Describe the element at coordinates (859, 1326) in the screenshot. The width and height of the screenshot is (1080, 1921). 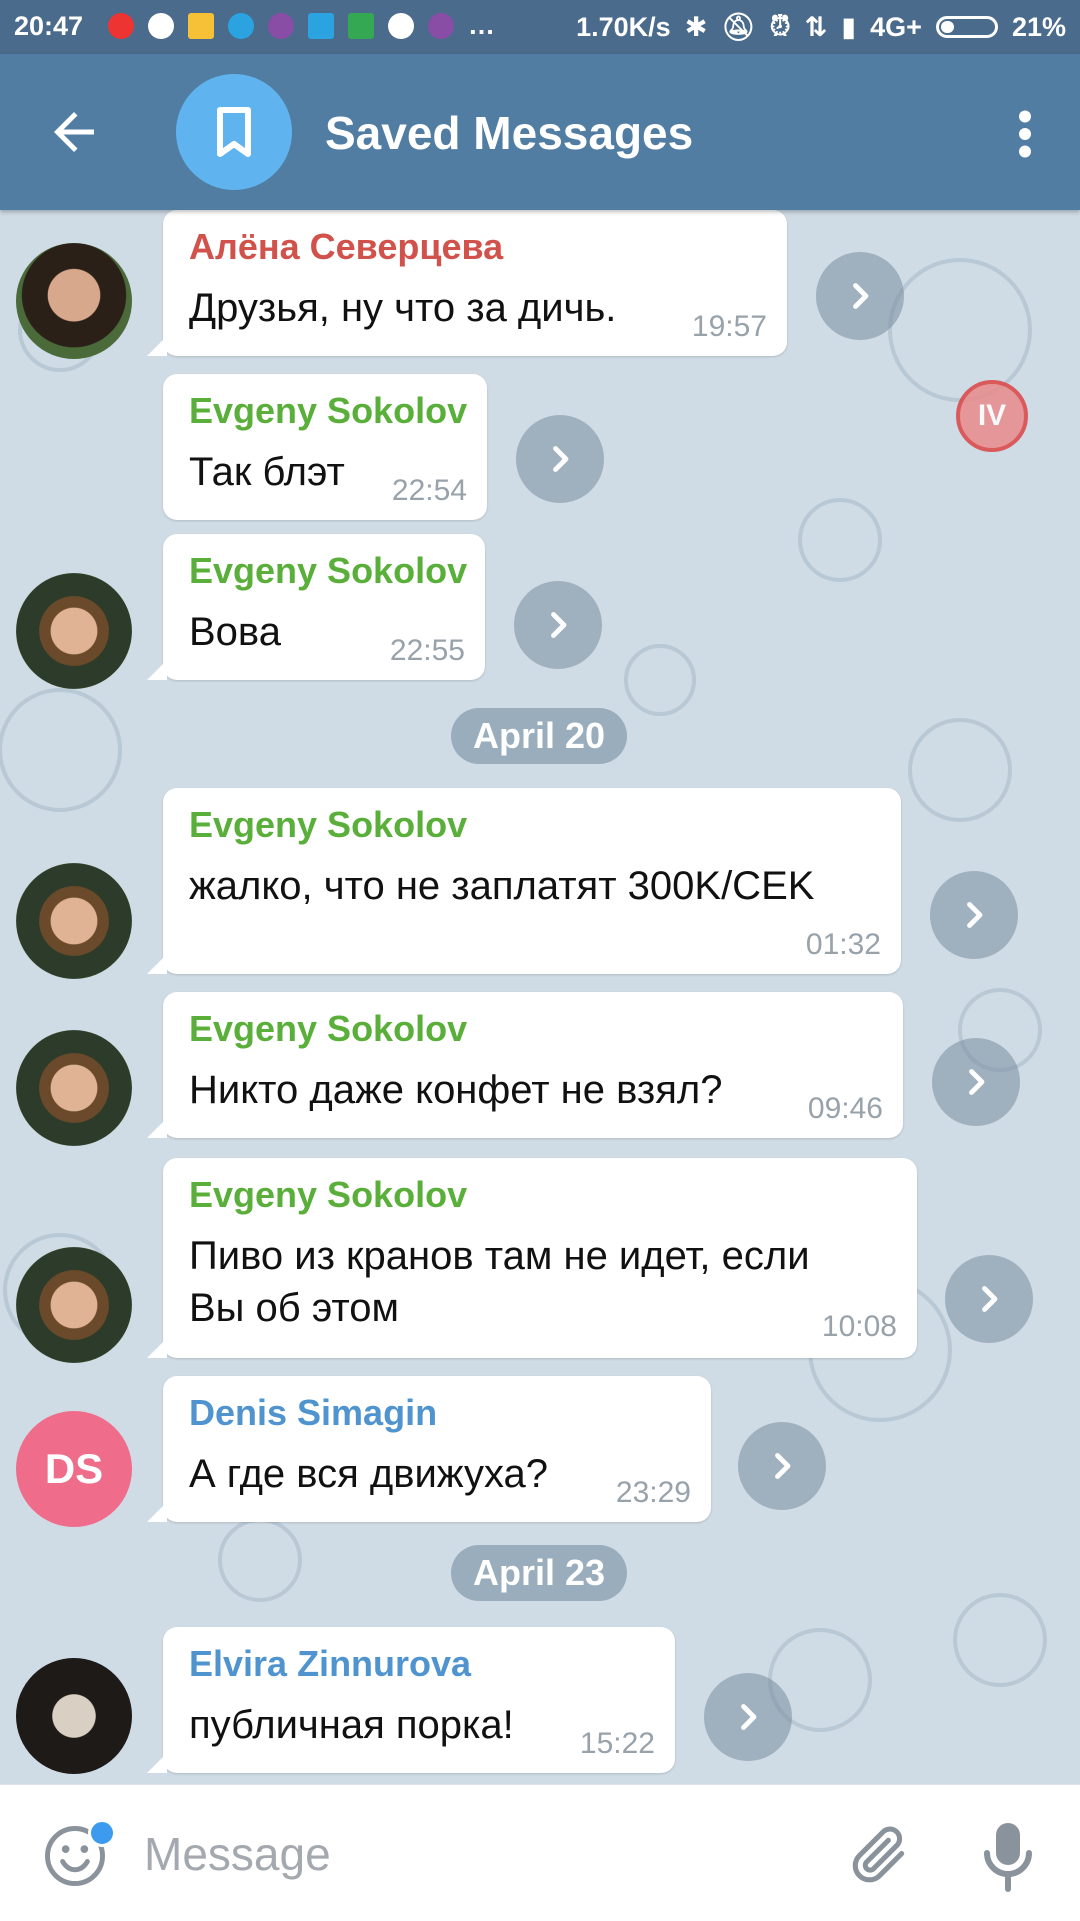
I see `message-time: 10:08` at that location.